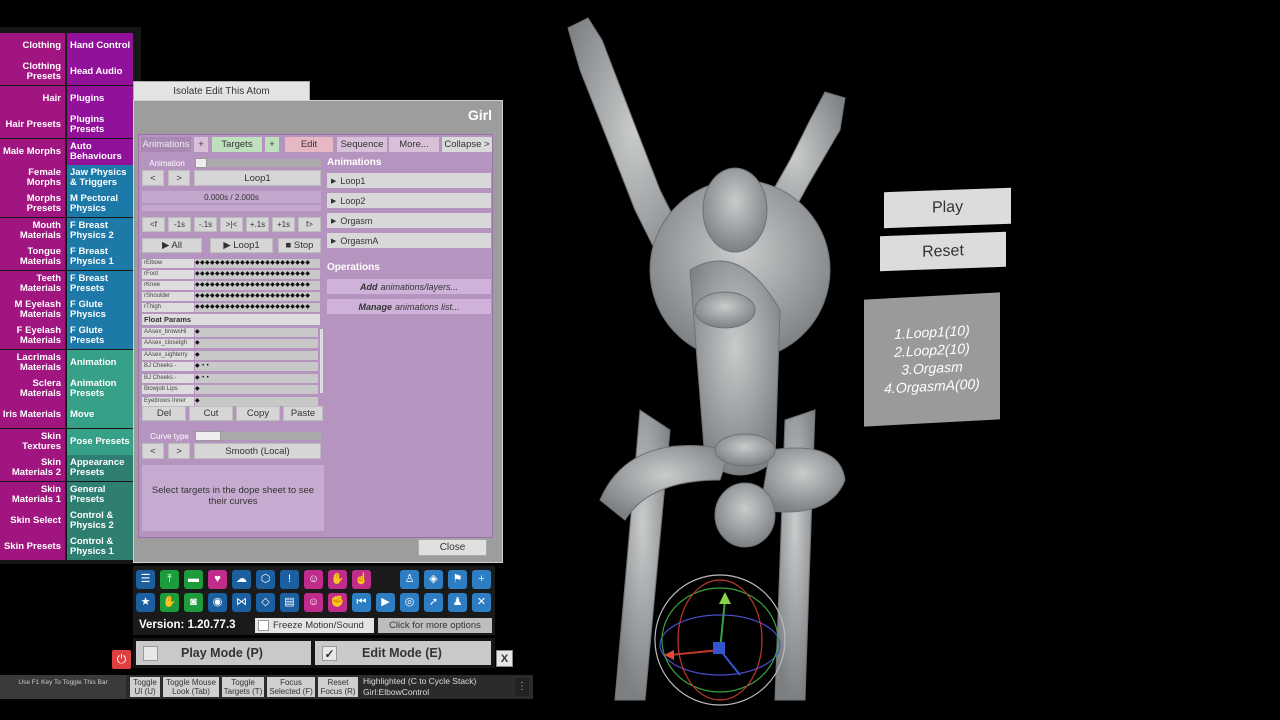 The height and width of the screenshot is (720, 1280). What do you see at coordinates (145, 687) in the screenshot?
I see `bottom-button-toggle-ui-u: Toggle UI (U)` at bounding box center [145, 687].